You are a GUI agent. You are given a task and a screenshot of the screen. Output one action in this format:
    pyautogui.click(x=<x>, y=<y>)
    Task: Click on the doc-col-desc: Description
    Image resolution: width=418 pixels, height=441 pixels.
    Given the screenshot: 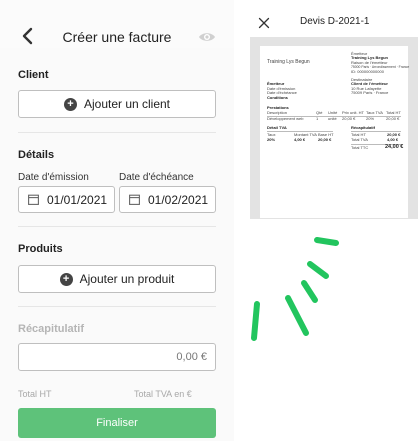 What is the action you would take?
    pyautogui.click(x=277, y=112)
    